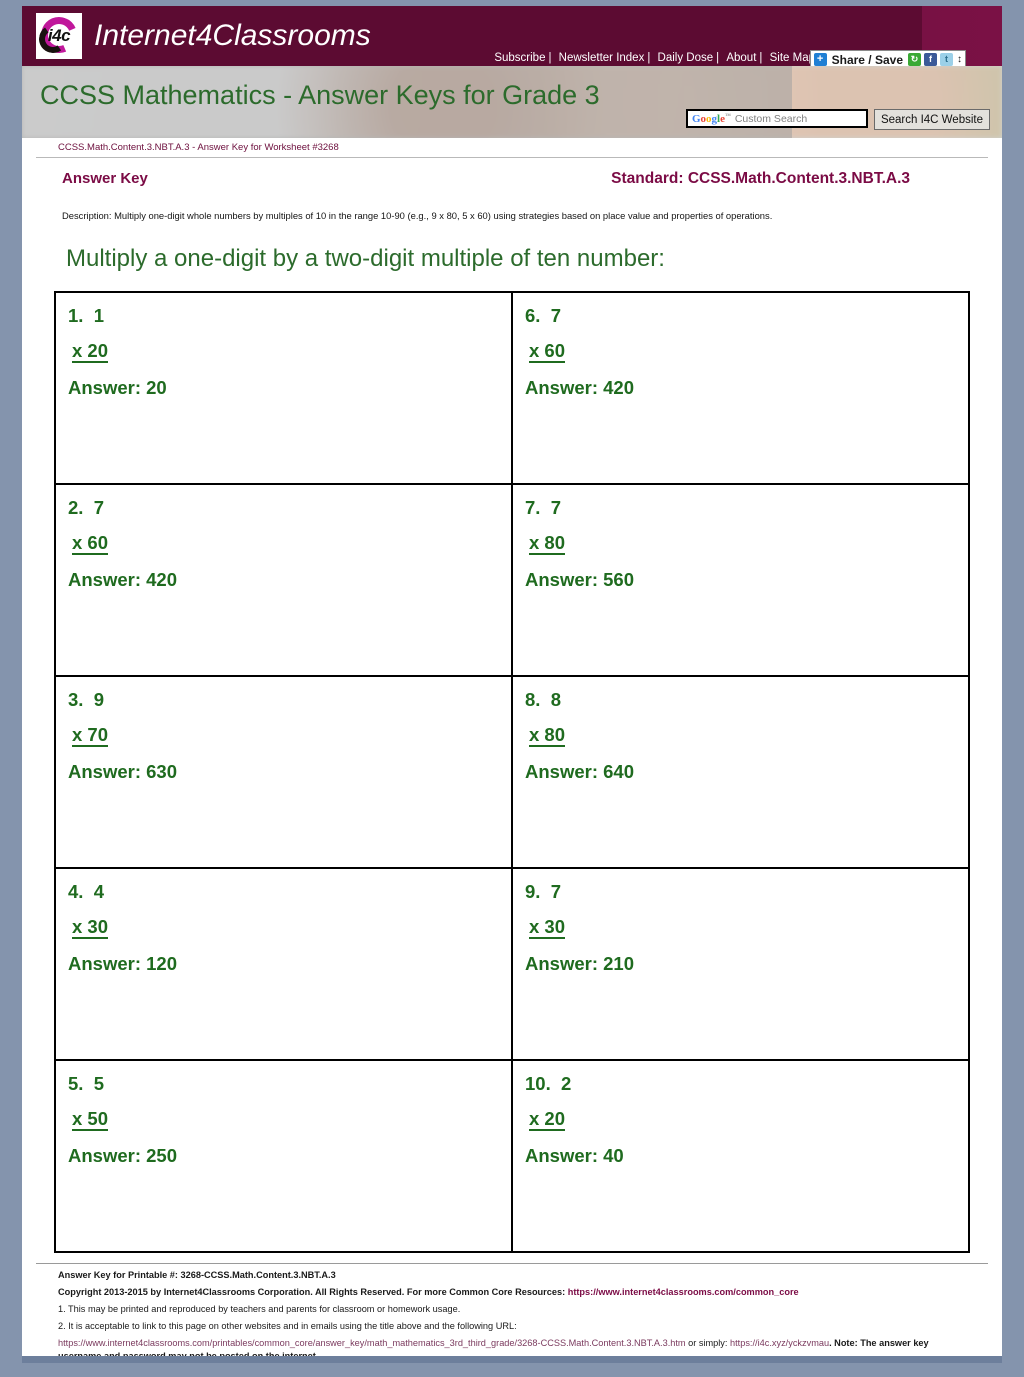 The image size is (1024, 1377). I want to click on problem-number: 8., so click(533, 699).